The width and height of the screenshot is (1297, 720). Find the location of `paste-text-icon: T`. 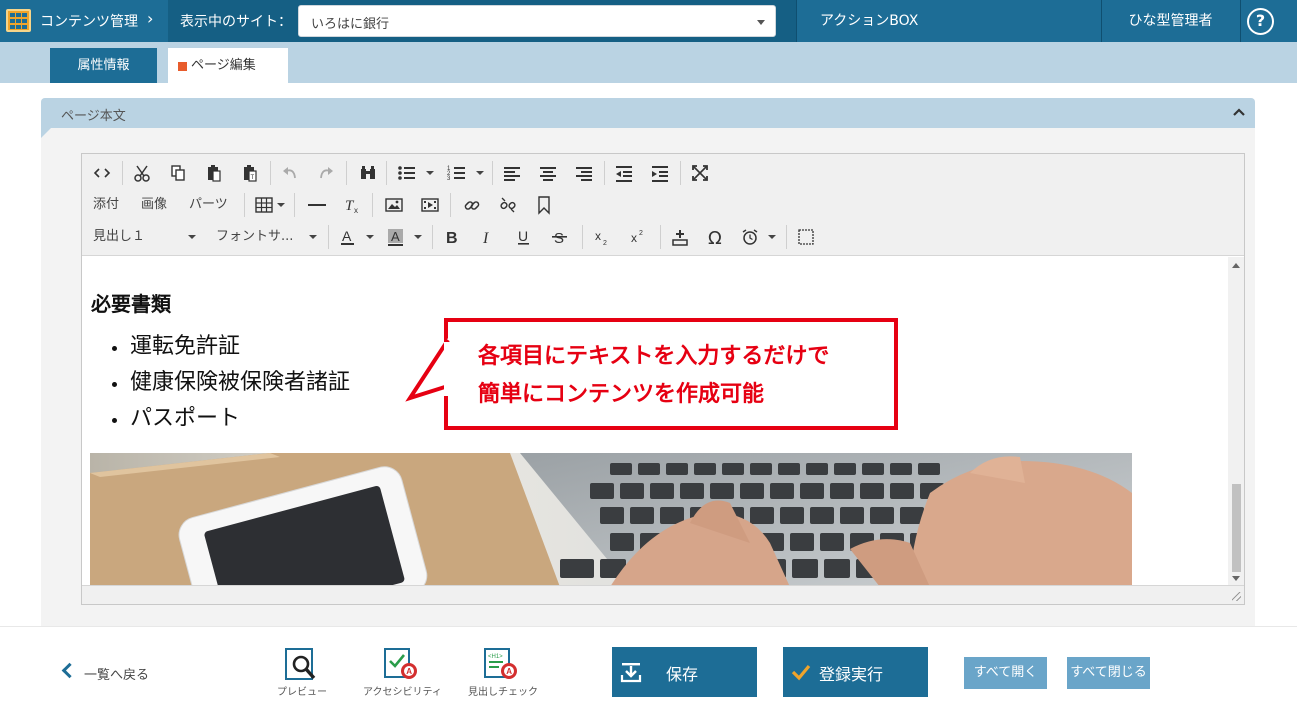

paste-text-icon: T is located at coordinates (250, 173).